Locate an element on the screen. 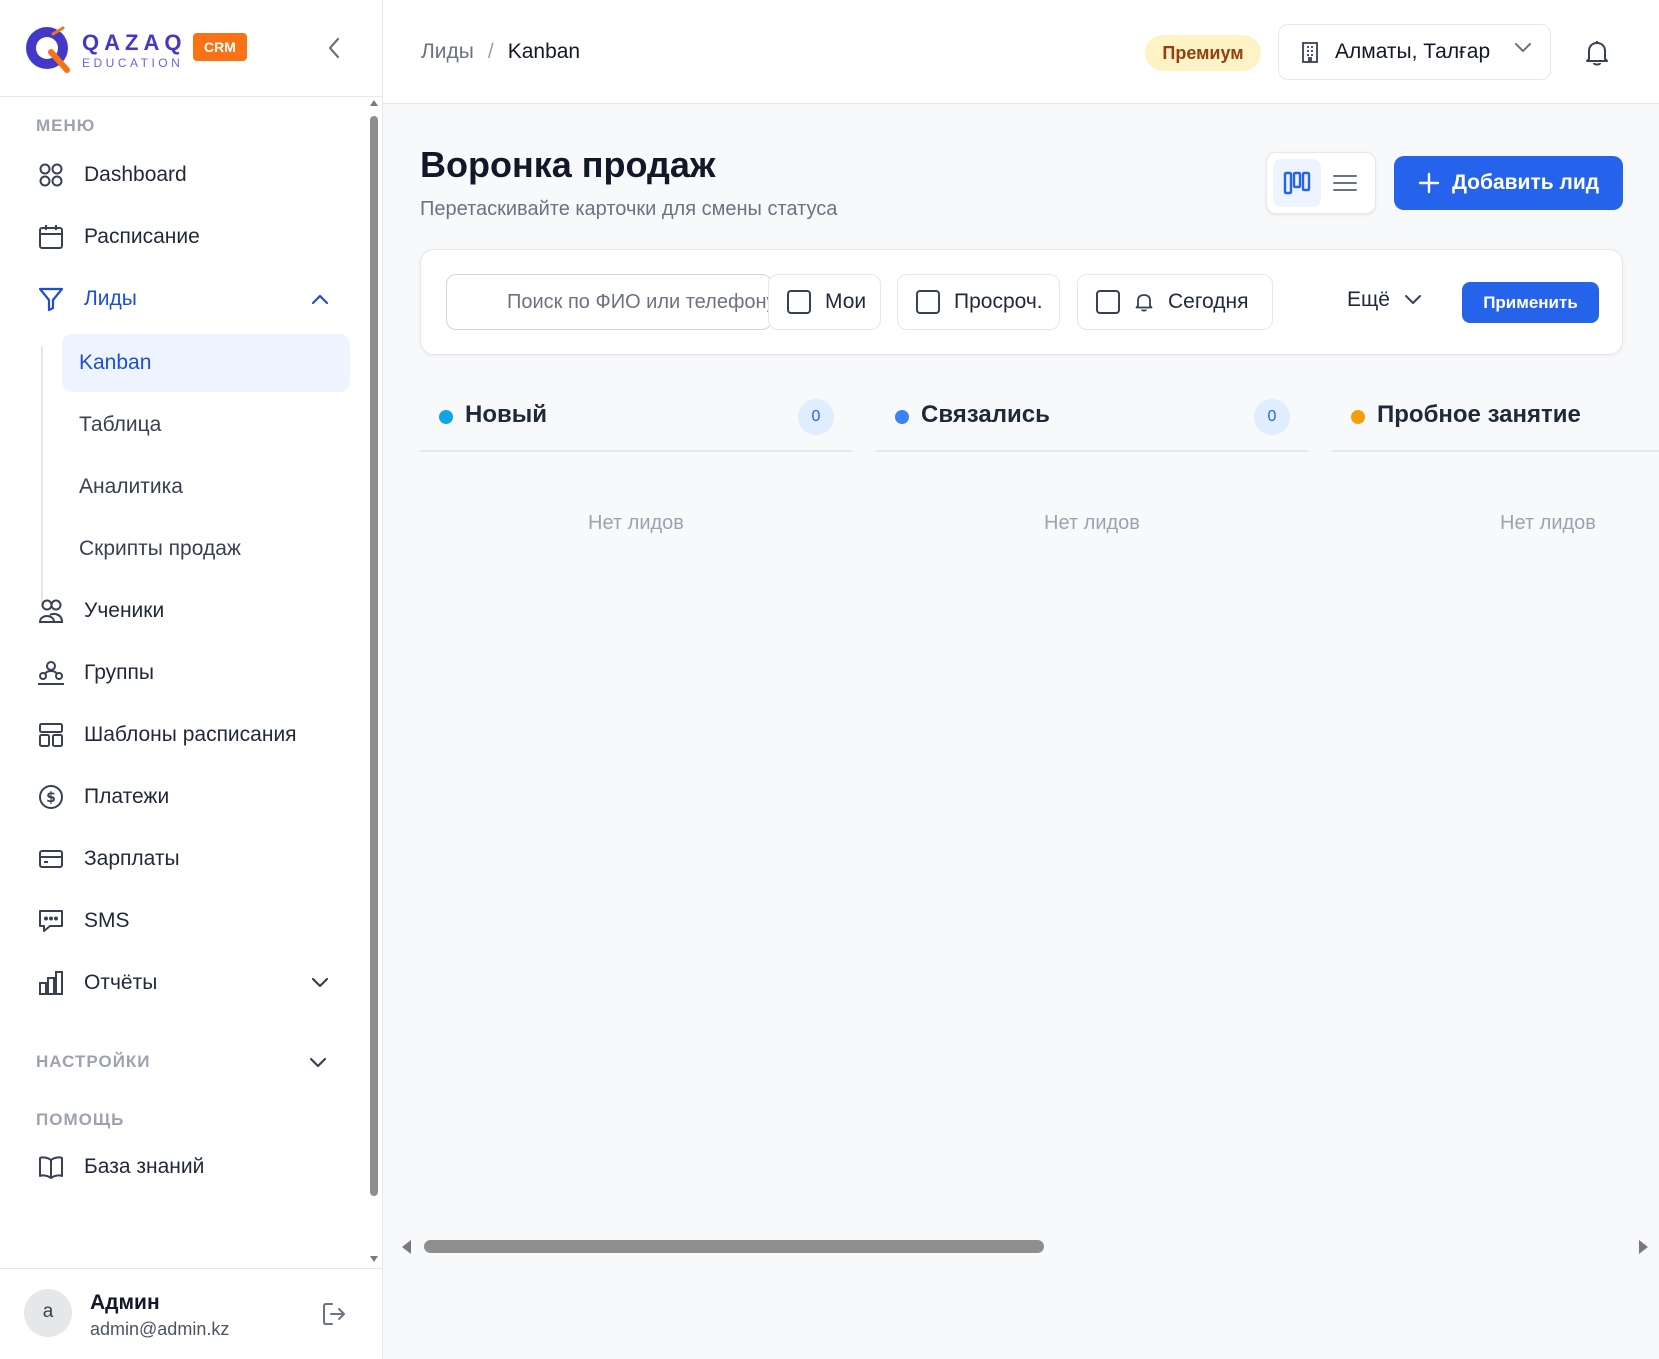 This screenshot has height=1359, width=1659. filter-bar: Мои Просроч. Сегодня Ещё Применить is located at coordinates (1021, 302).